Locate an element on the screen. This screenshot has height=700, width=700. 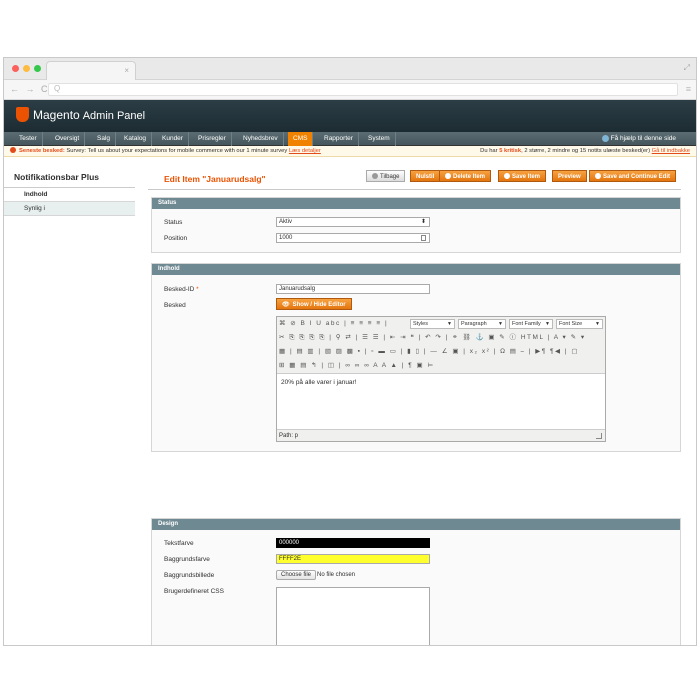
brand-name: Magento is located at coordinates (56, 115).